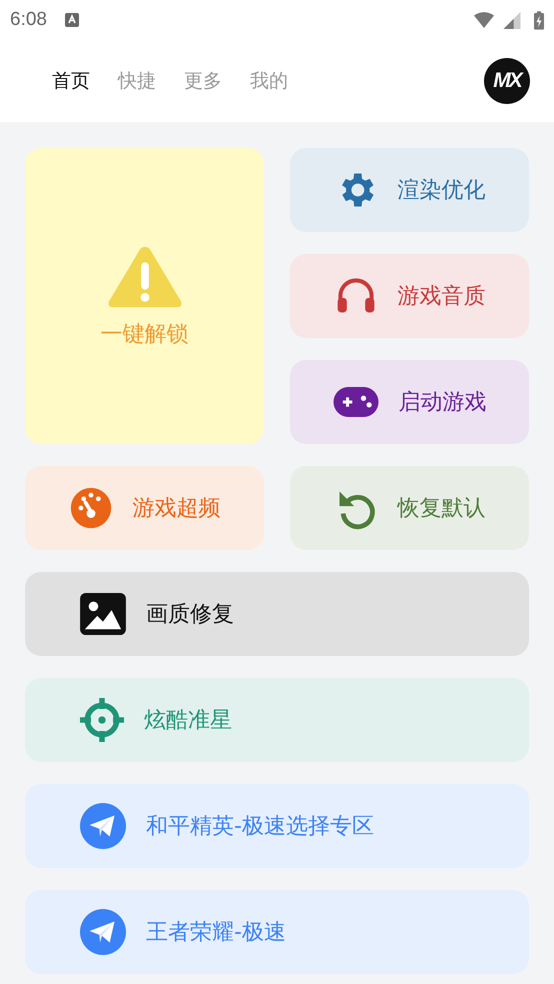 This screenshot has width=554, height=984. What do you see at coordinates (71, 81) in the screenshot?
I see `nav-tab: 首页` at bounding box center [71, 81].